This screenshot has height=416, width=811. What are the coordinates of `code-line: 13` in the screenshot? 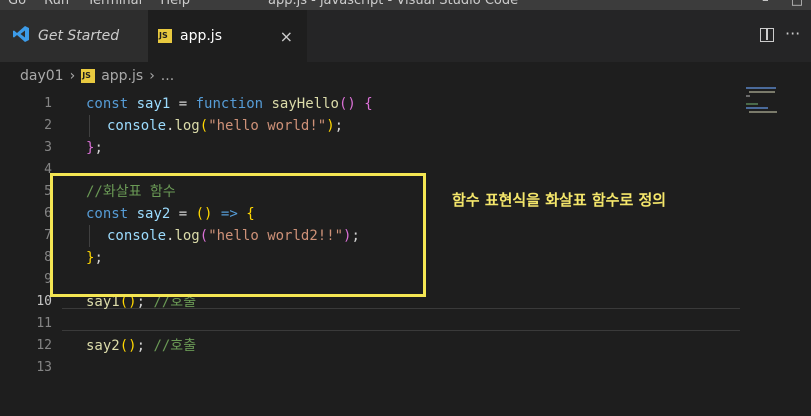 It's located at (370, 368).